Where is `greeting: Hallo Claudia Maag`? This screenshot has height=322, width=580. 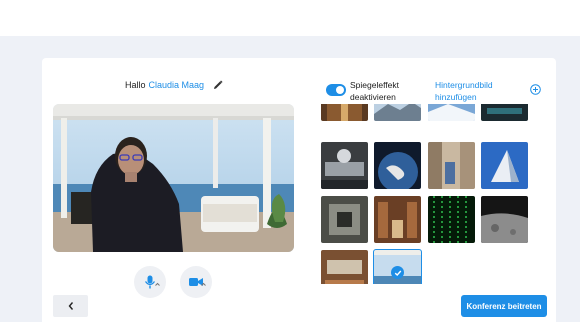
greeting: Hallo Claudia Maag is located at coordinates (174, 85).